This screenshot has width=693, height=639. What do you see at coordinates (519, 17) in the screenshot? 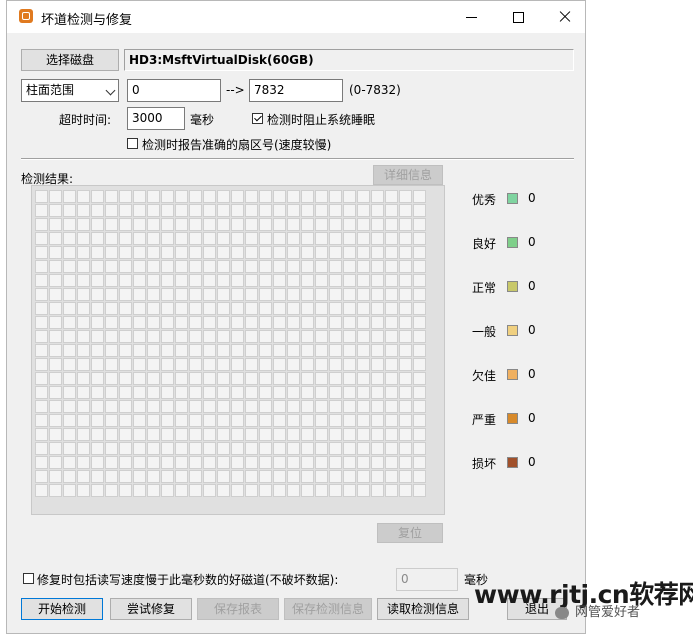
I see `maximize-icon` at bounding box center [519, 17].